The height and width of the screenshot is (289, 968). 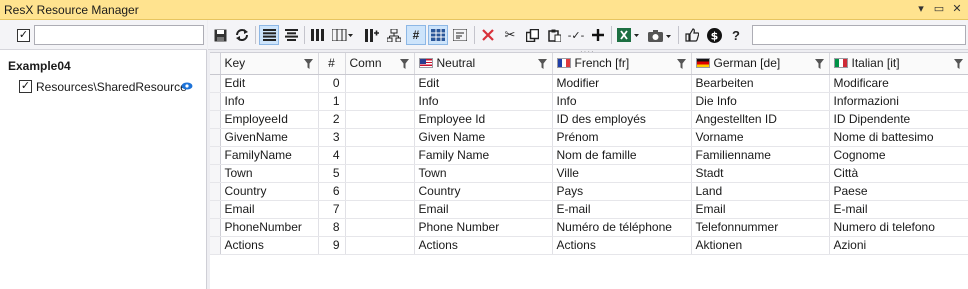 I want to click on french-cell: Actions, so click(x=622, y=245).